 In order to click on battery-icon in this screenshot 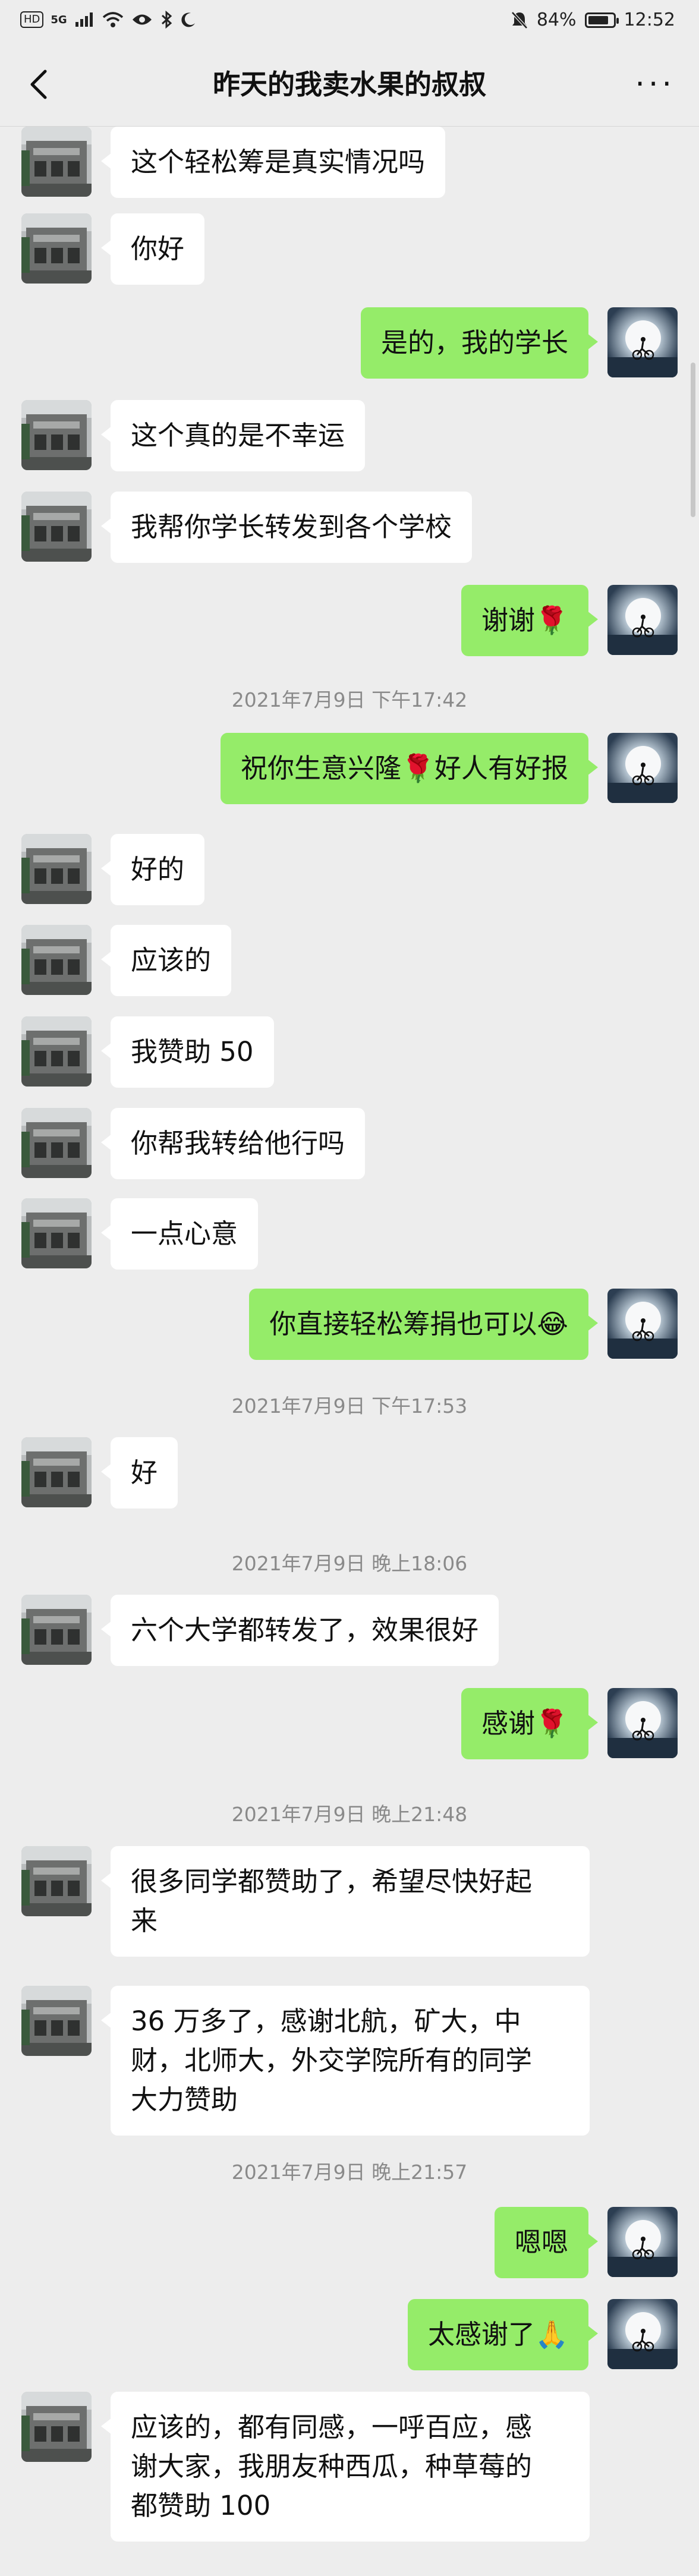, I will do `click(601, 20)`.